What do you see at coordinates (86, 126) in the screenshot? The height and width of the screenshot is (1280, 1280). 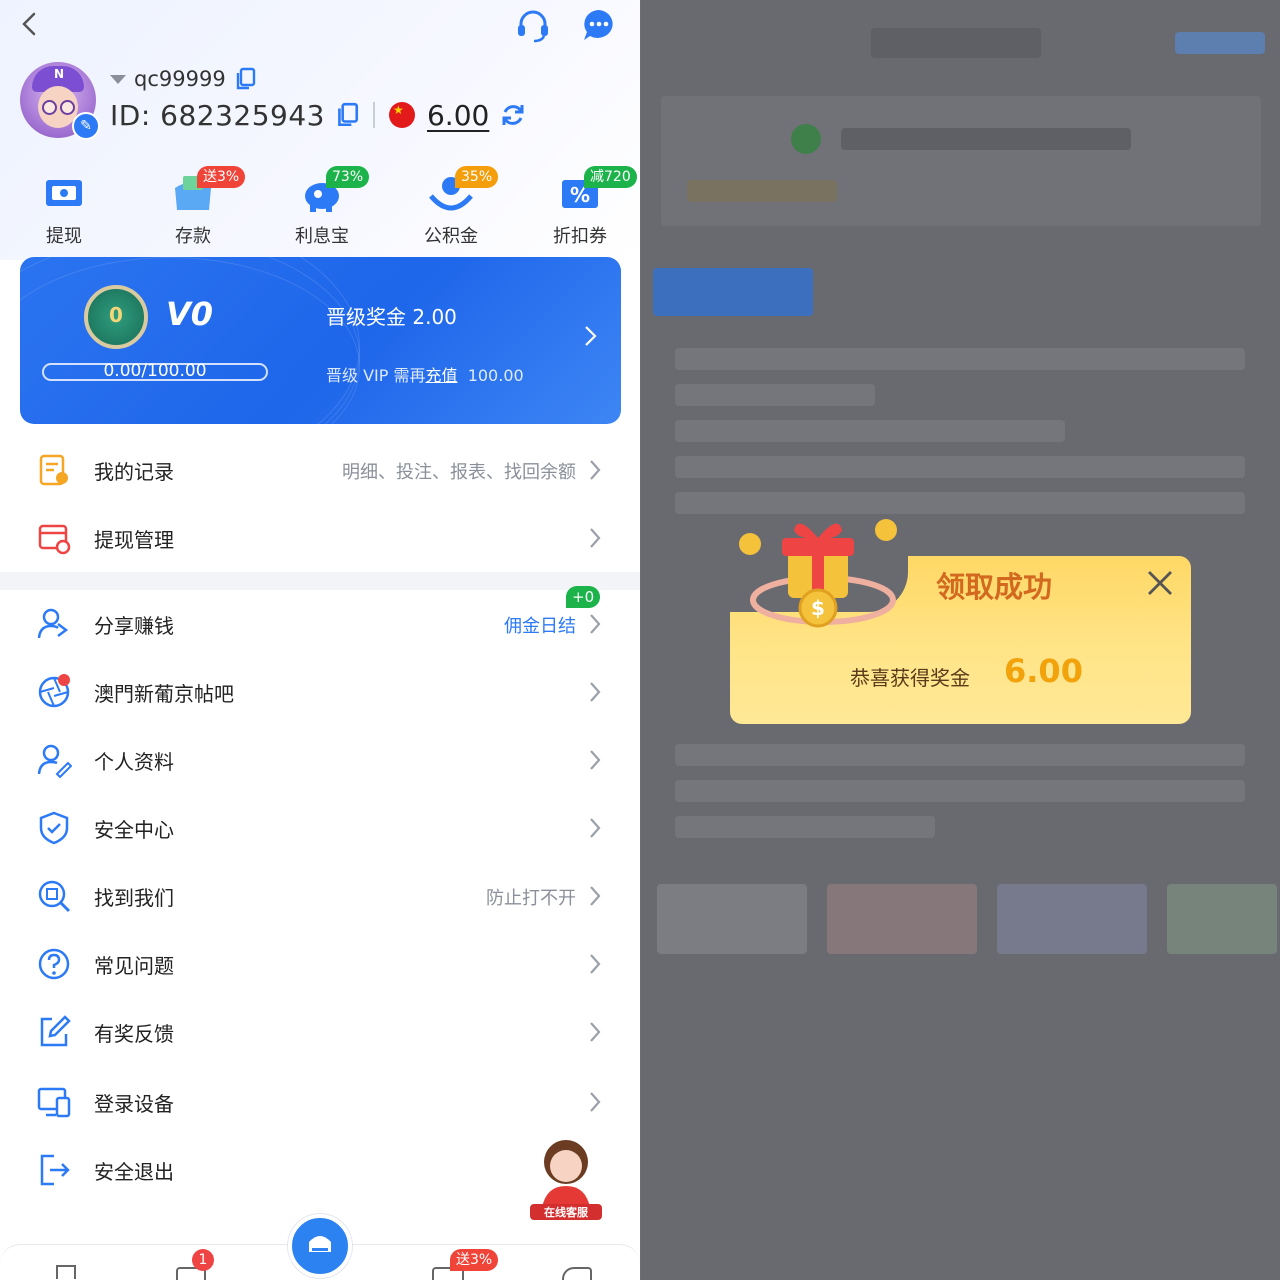 I see `edit-pencil-icon: ✎` at bounding box center [86, 126].